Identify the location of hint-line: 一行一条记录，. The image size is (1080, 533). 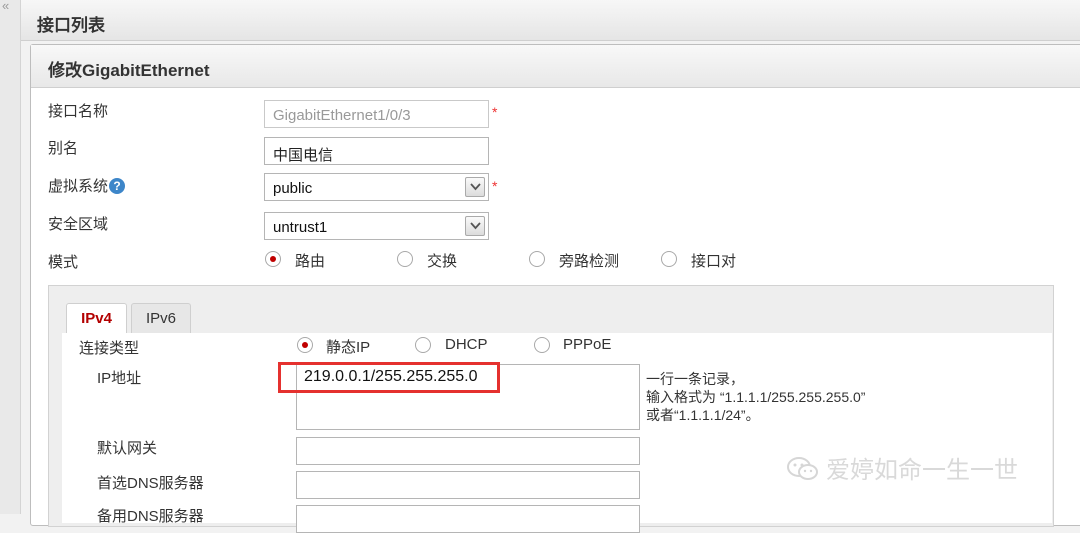
(695, 379).